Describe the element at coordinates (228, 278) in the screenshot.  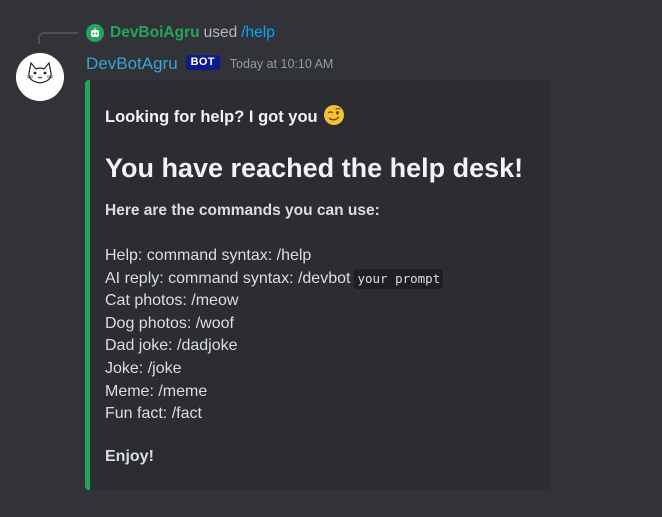
I see `command-label: AI reply: command syntax: /devbot` at that location.